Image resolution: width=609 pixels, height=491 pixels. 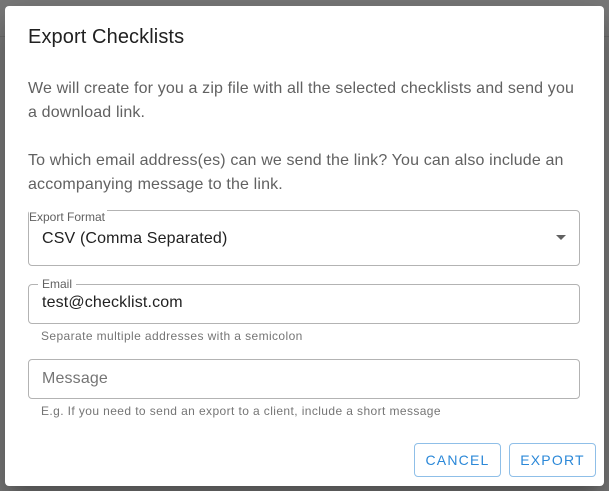 I want to click on export-format-select: Export Format CSV (Comma Separated), so click(x=304, y=238).